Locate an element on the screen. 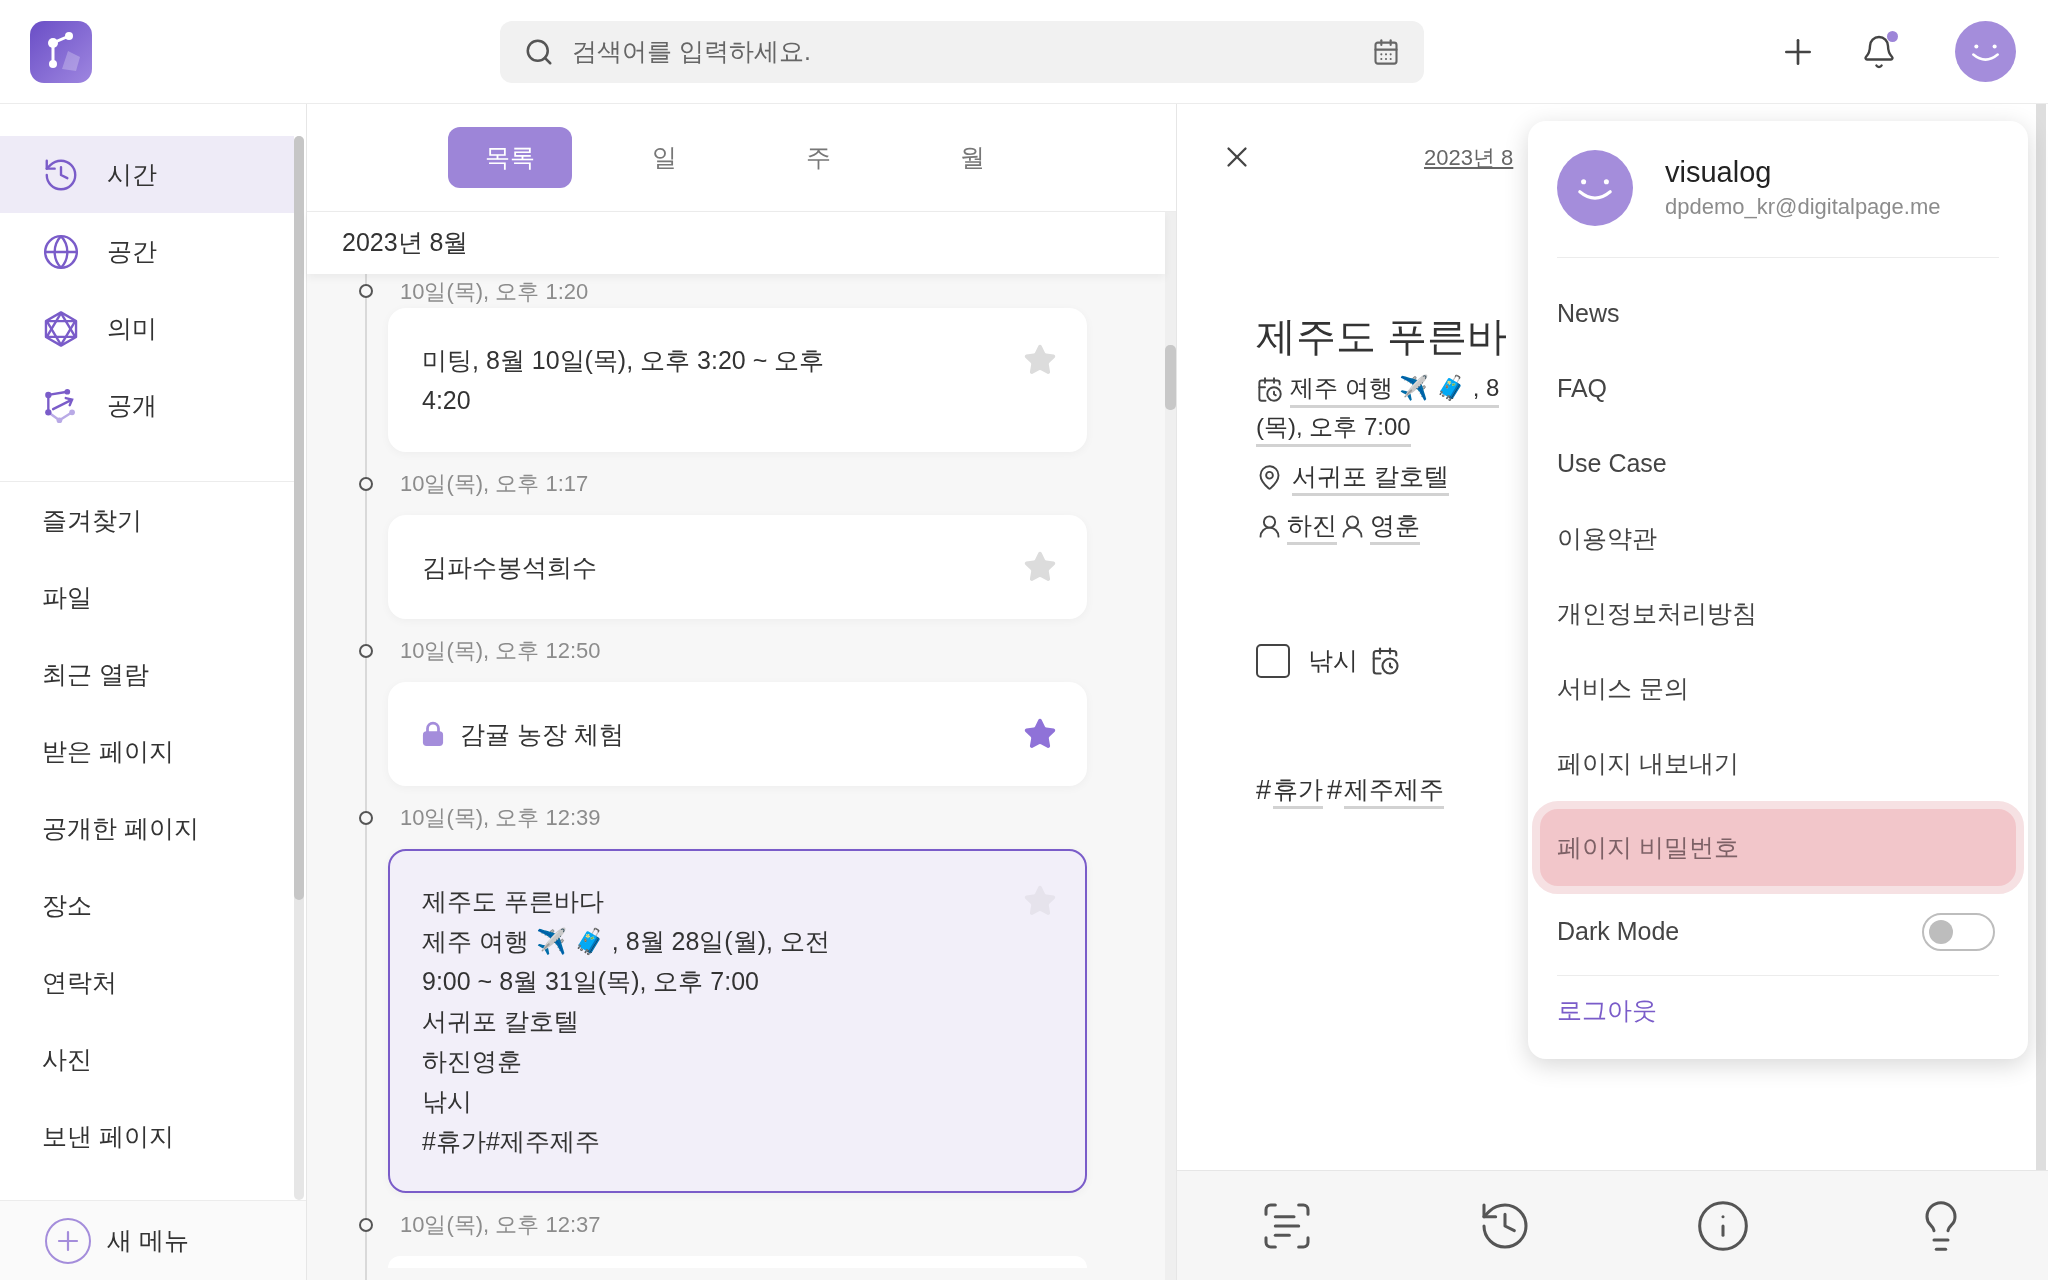  detail-scrollbar is located at coordinates (2041, 637).